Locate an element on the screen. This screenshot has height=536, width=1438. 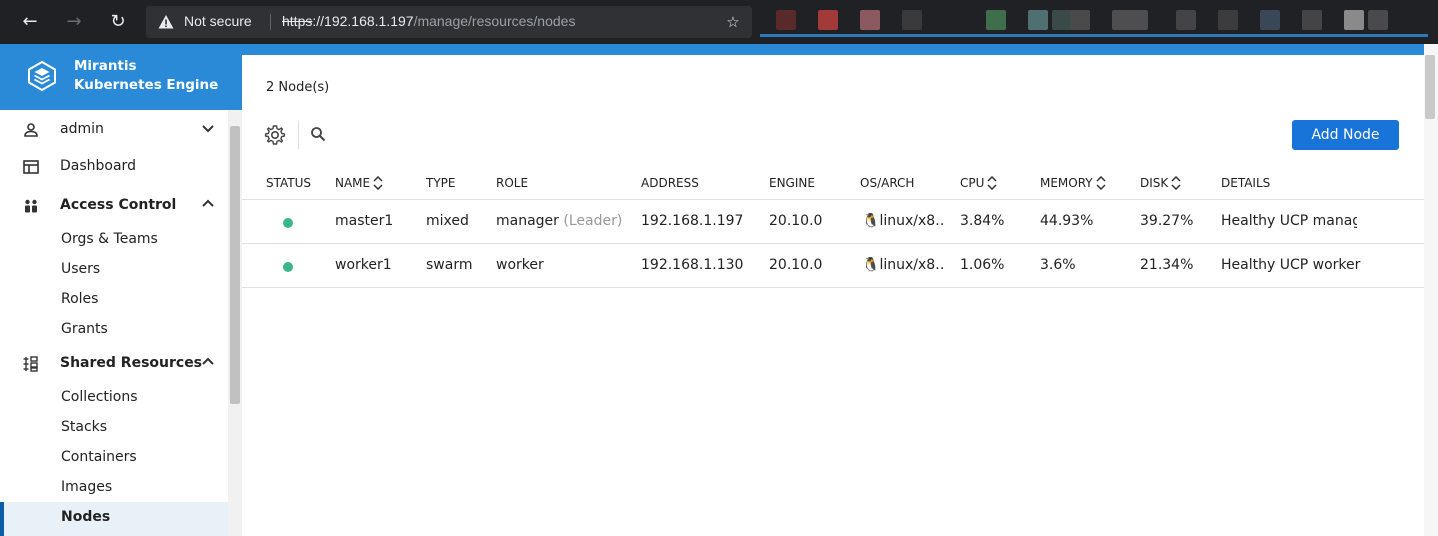
node-disk: 39.27% is located at coordinates (1167, 221).